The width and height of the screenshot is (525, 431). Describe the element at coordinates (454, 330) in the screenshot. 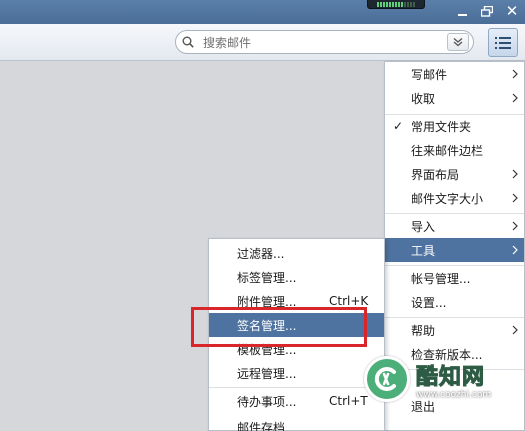

I see `menu-item-help: 帮助` at that location.